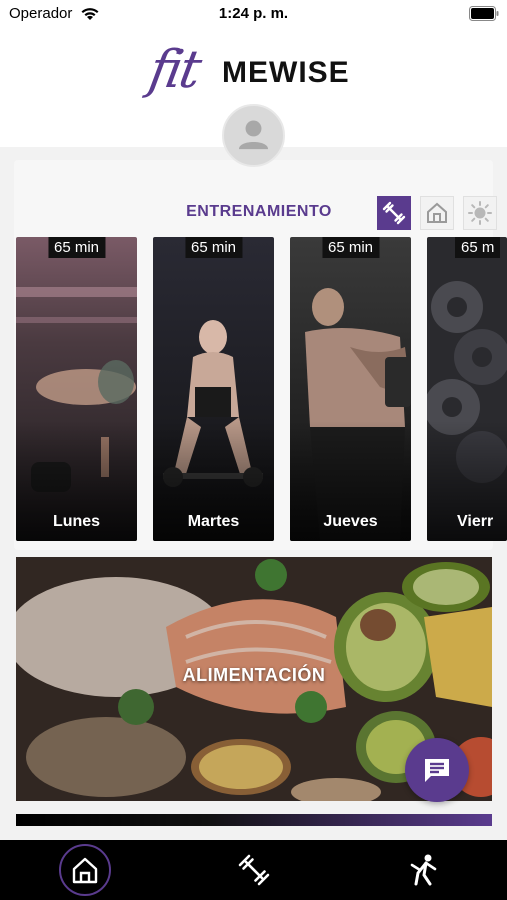  I want to click on chat-bubble-icon, so click(437, 770).